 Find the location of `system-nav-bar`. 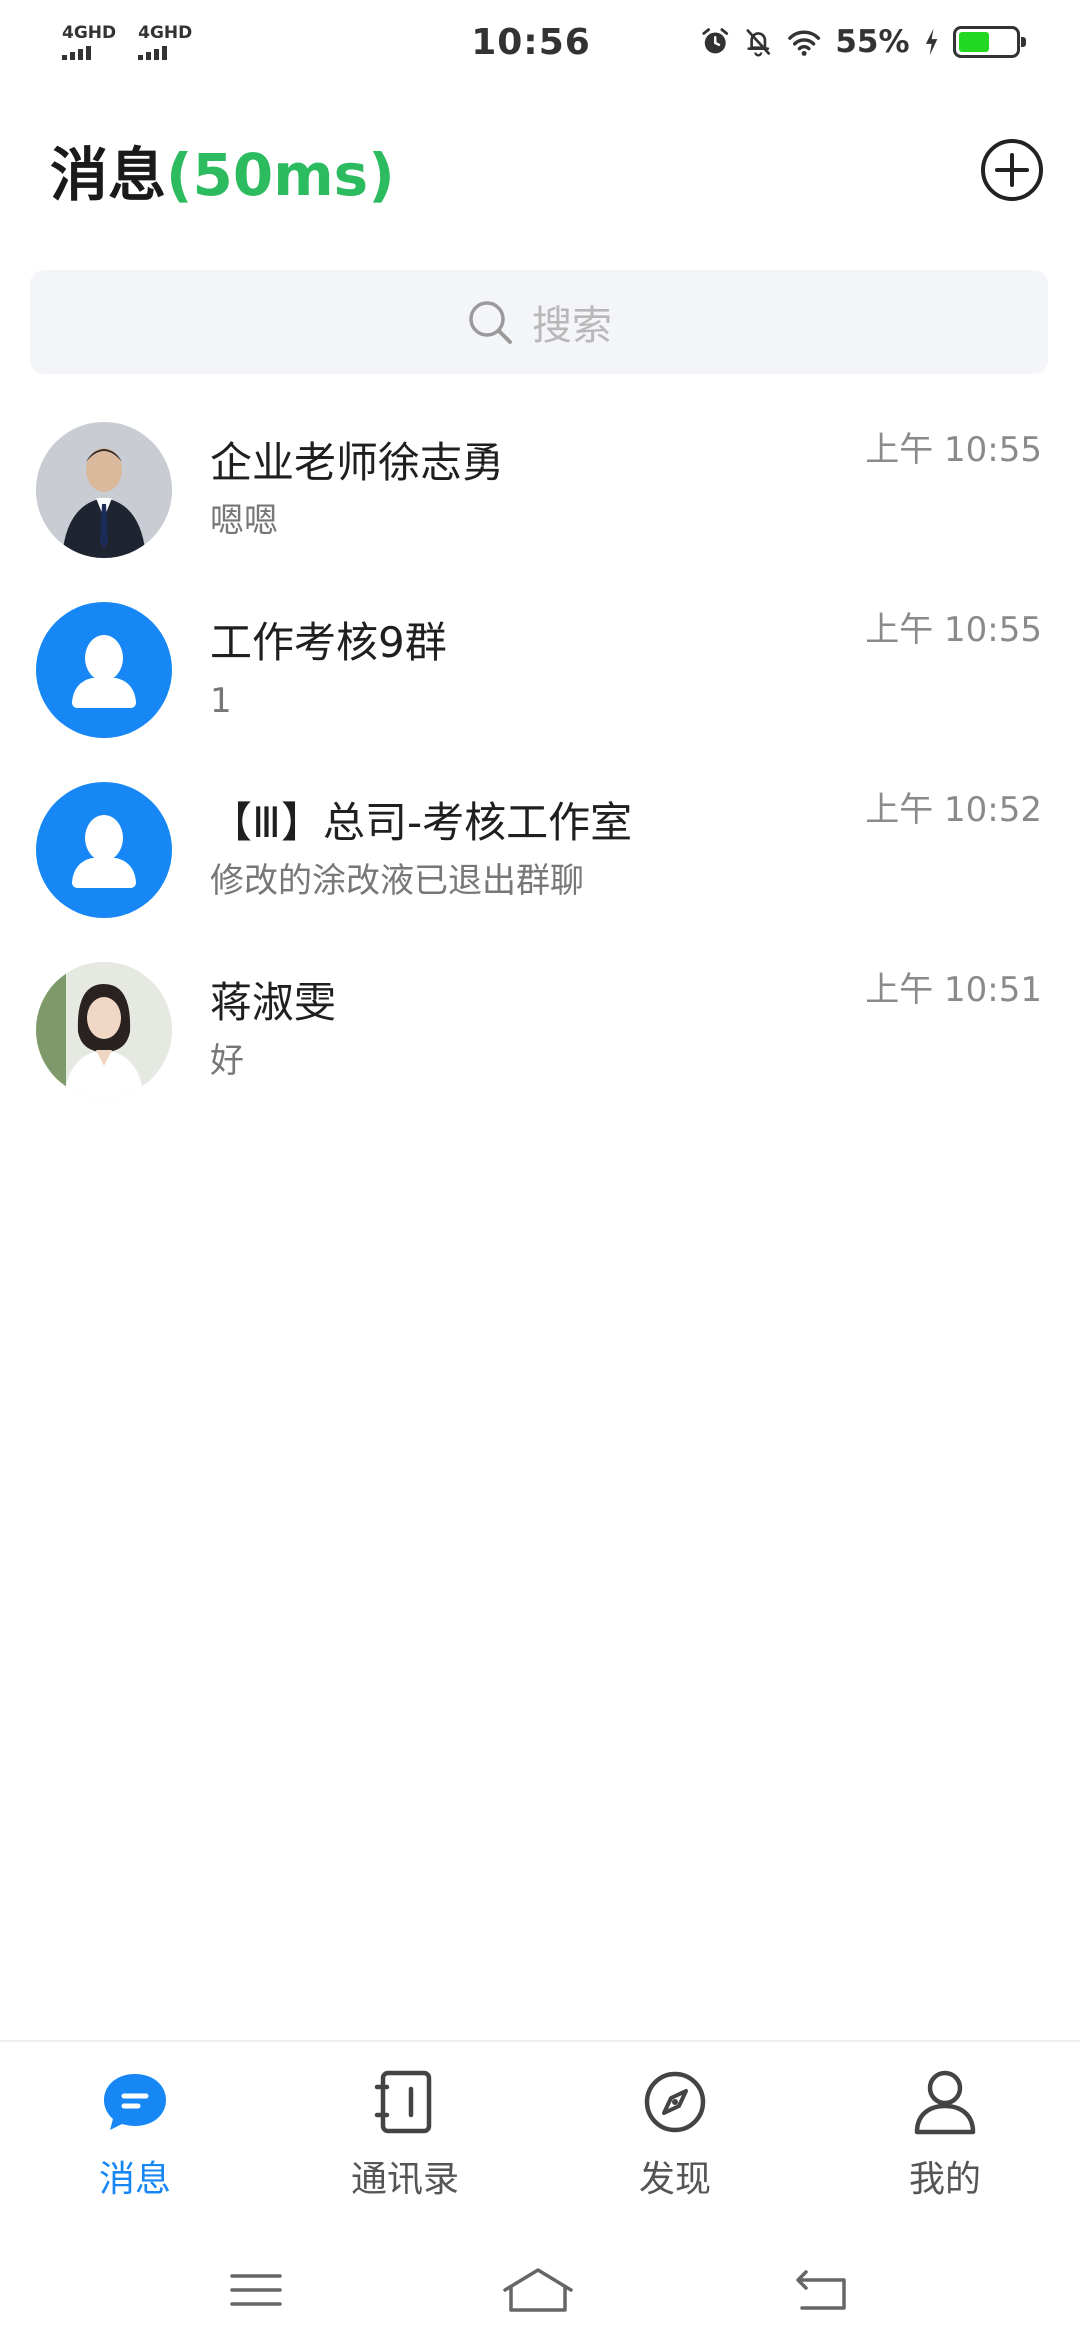

system-nav-bar is located at coordinates (540, 2290).